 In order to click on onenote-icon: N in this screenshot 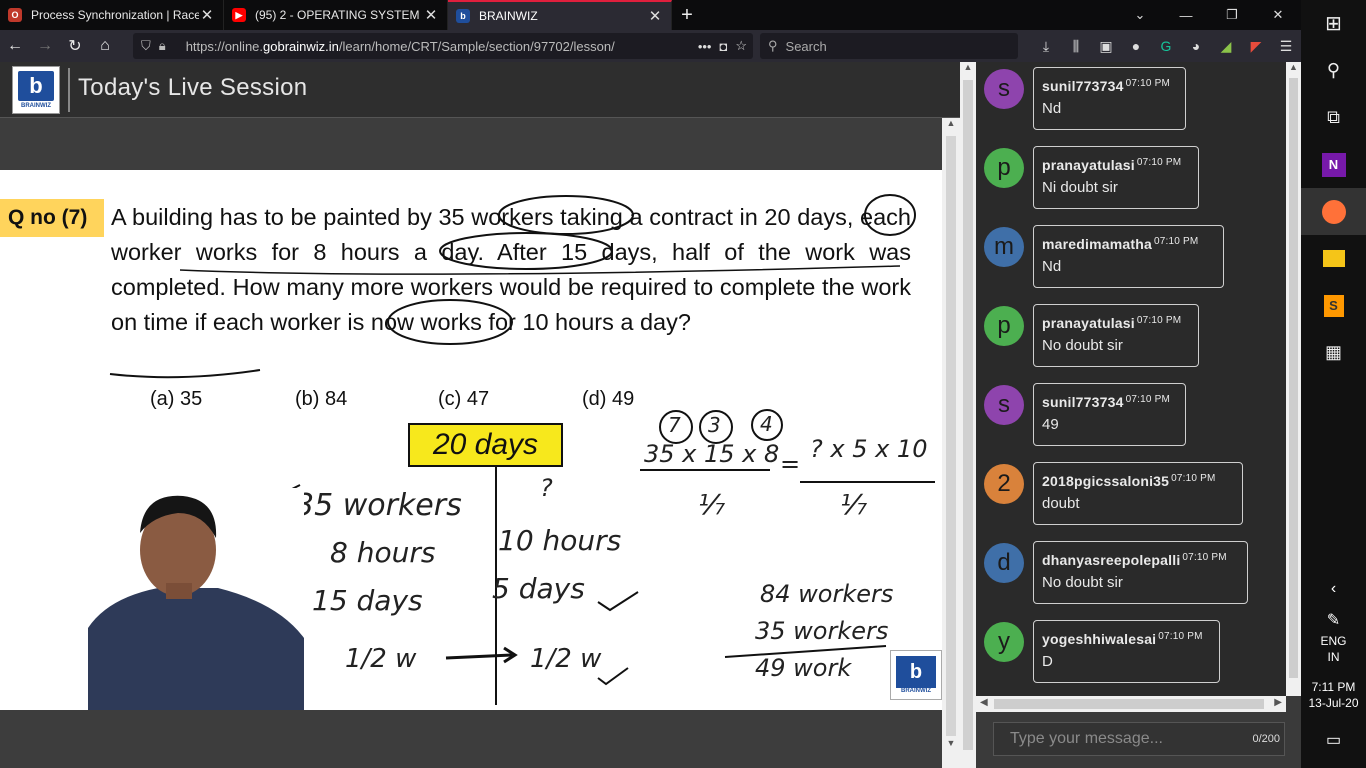, I will do `click(1333, 164)`.